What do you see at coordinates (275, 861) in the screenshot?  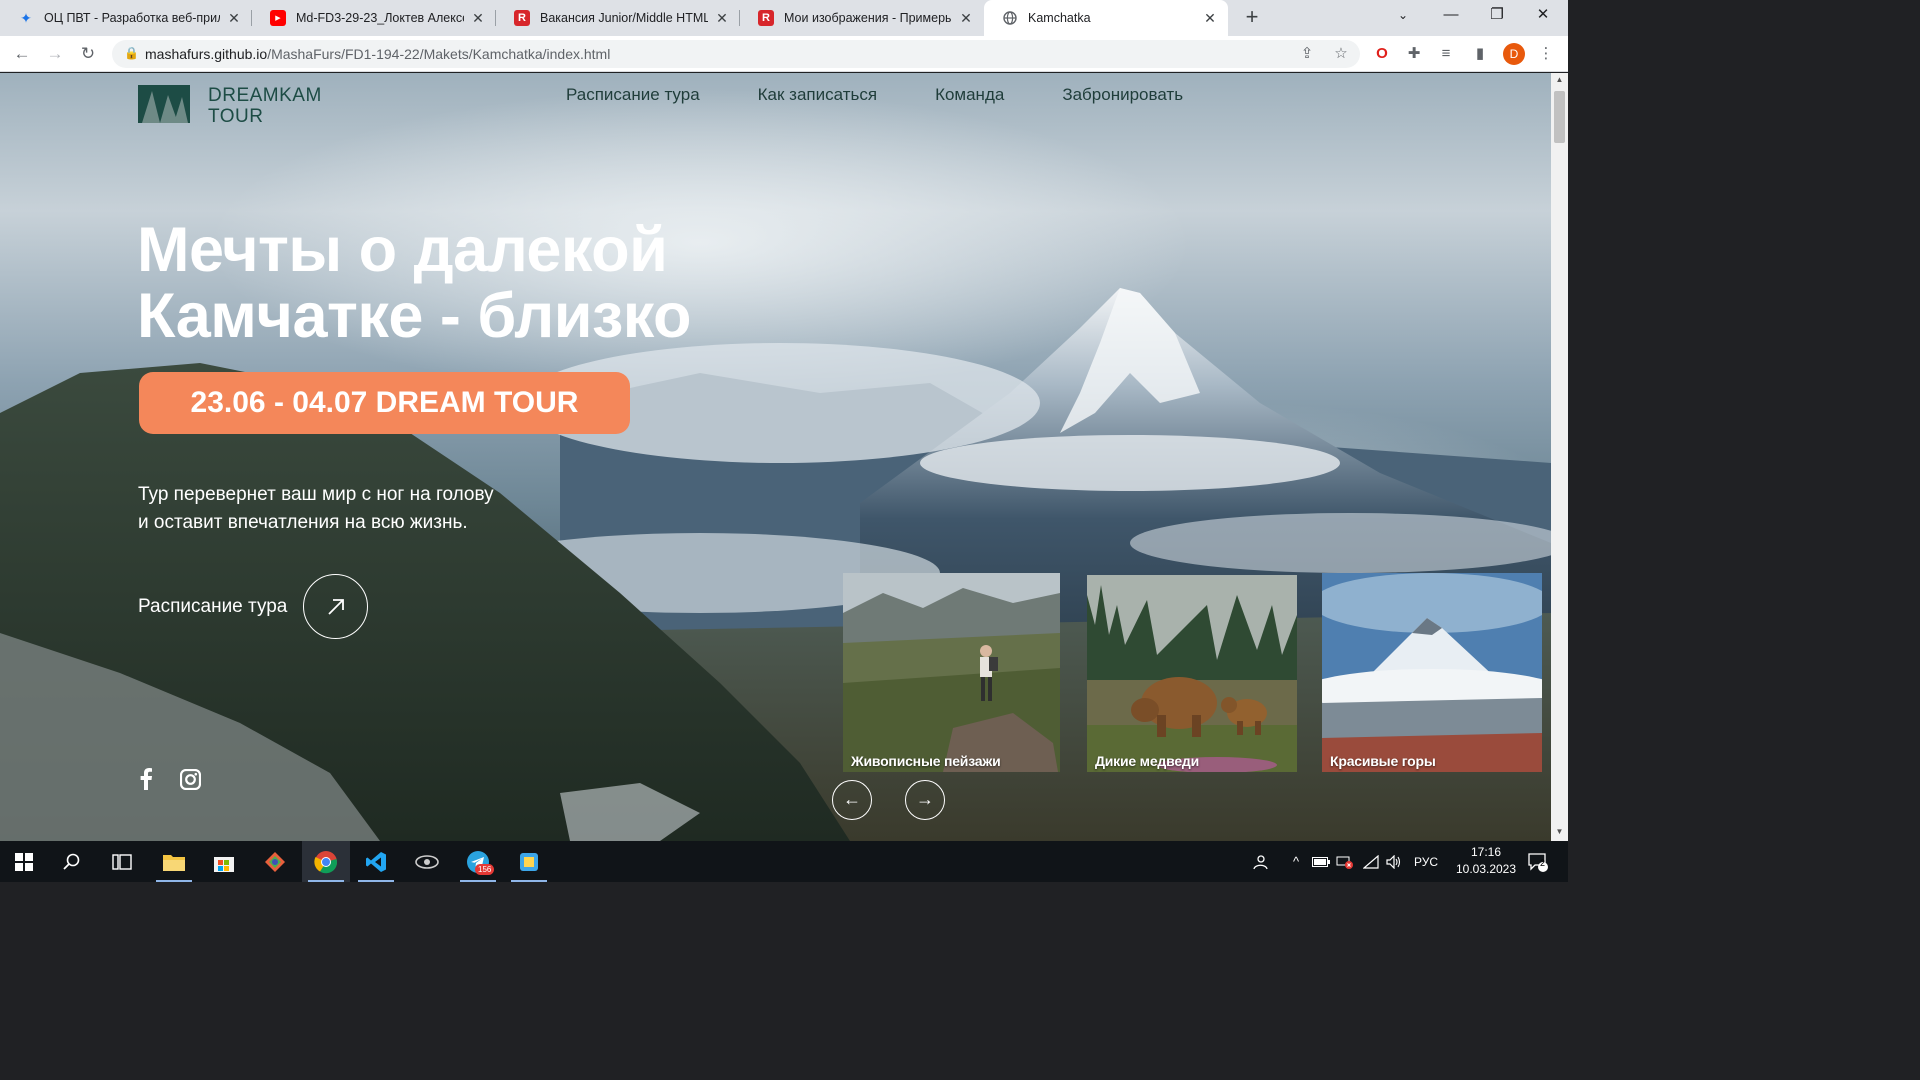 I see `git-app-icon` at bounding box center [275, 861].